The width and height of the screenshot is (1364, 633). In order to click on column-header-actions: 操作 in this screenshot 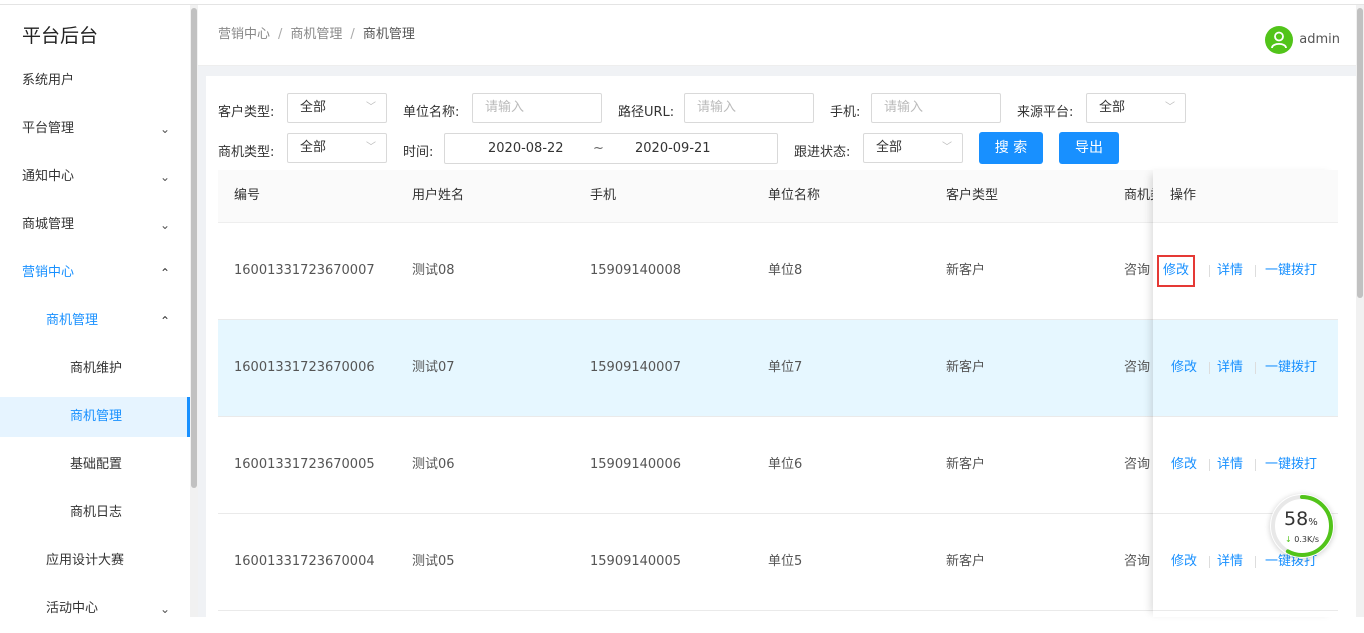, I will do `click(1183, 195)`.